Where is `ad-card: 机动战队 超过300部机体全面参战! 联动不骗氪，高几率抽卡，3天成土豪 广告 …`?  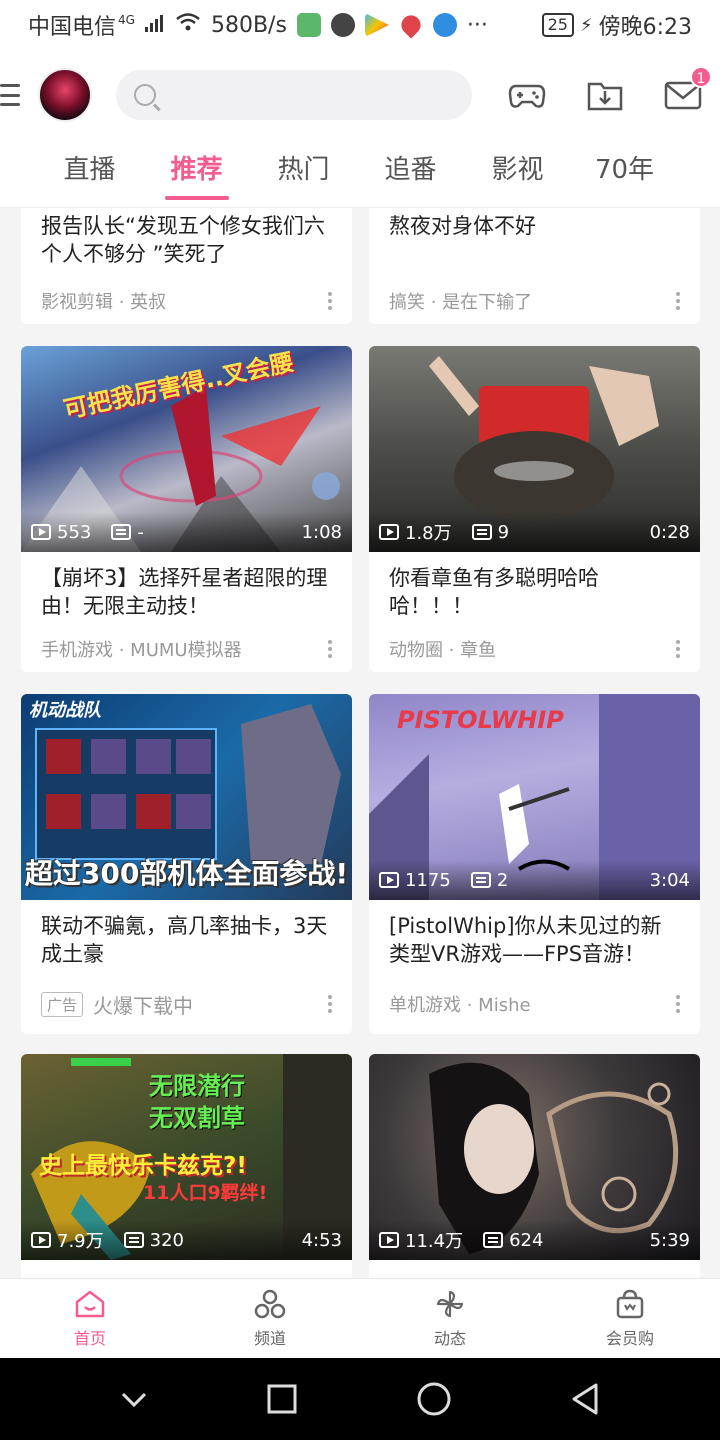
ad-card: 机动战队 超过300部机体全面参战! 联动不骗氪，高几率抽卡，3天成土豪 广告 … is located at coordinates (186, 864).